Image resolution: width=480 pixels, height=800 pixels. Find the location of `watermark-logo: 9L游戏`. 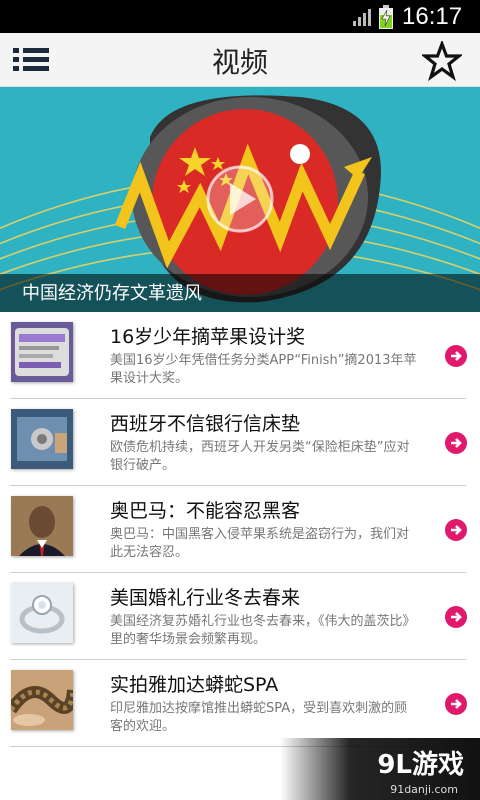

watermark-logo: 9L游戏 is located at coordinates (420, 765).